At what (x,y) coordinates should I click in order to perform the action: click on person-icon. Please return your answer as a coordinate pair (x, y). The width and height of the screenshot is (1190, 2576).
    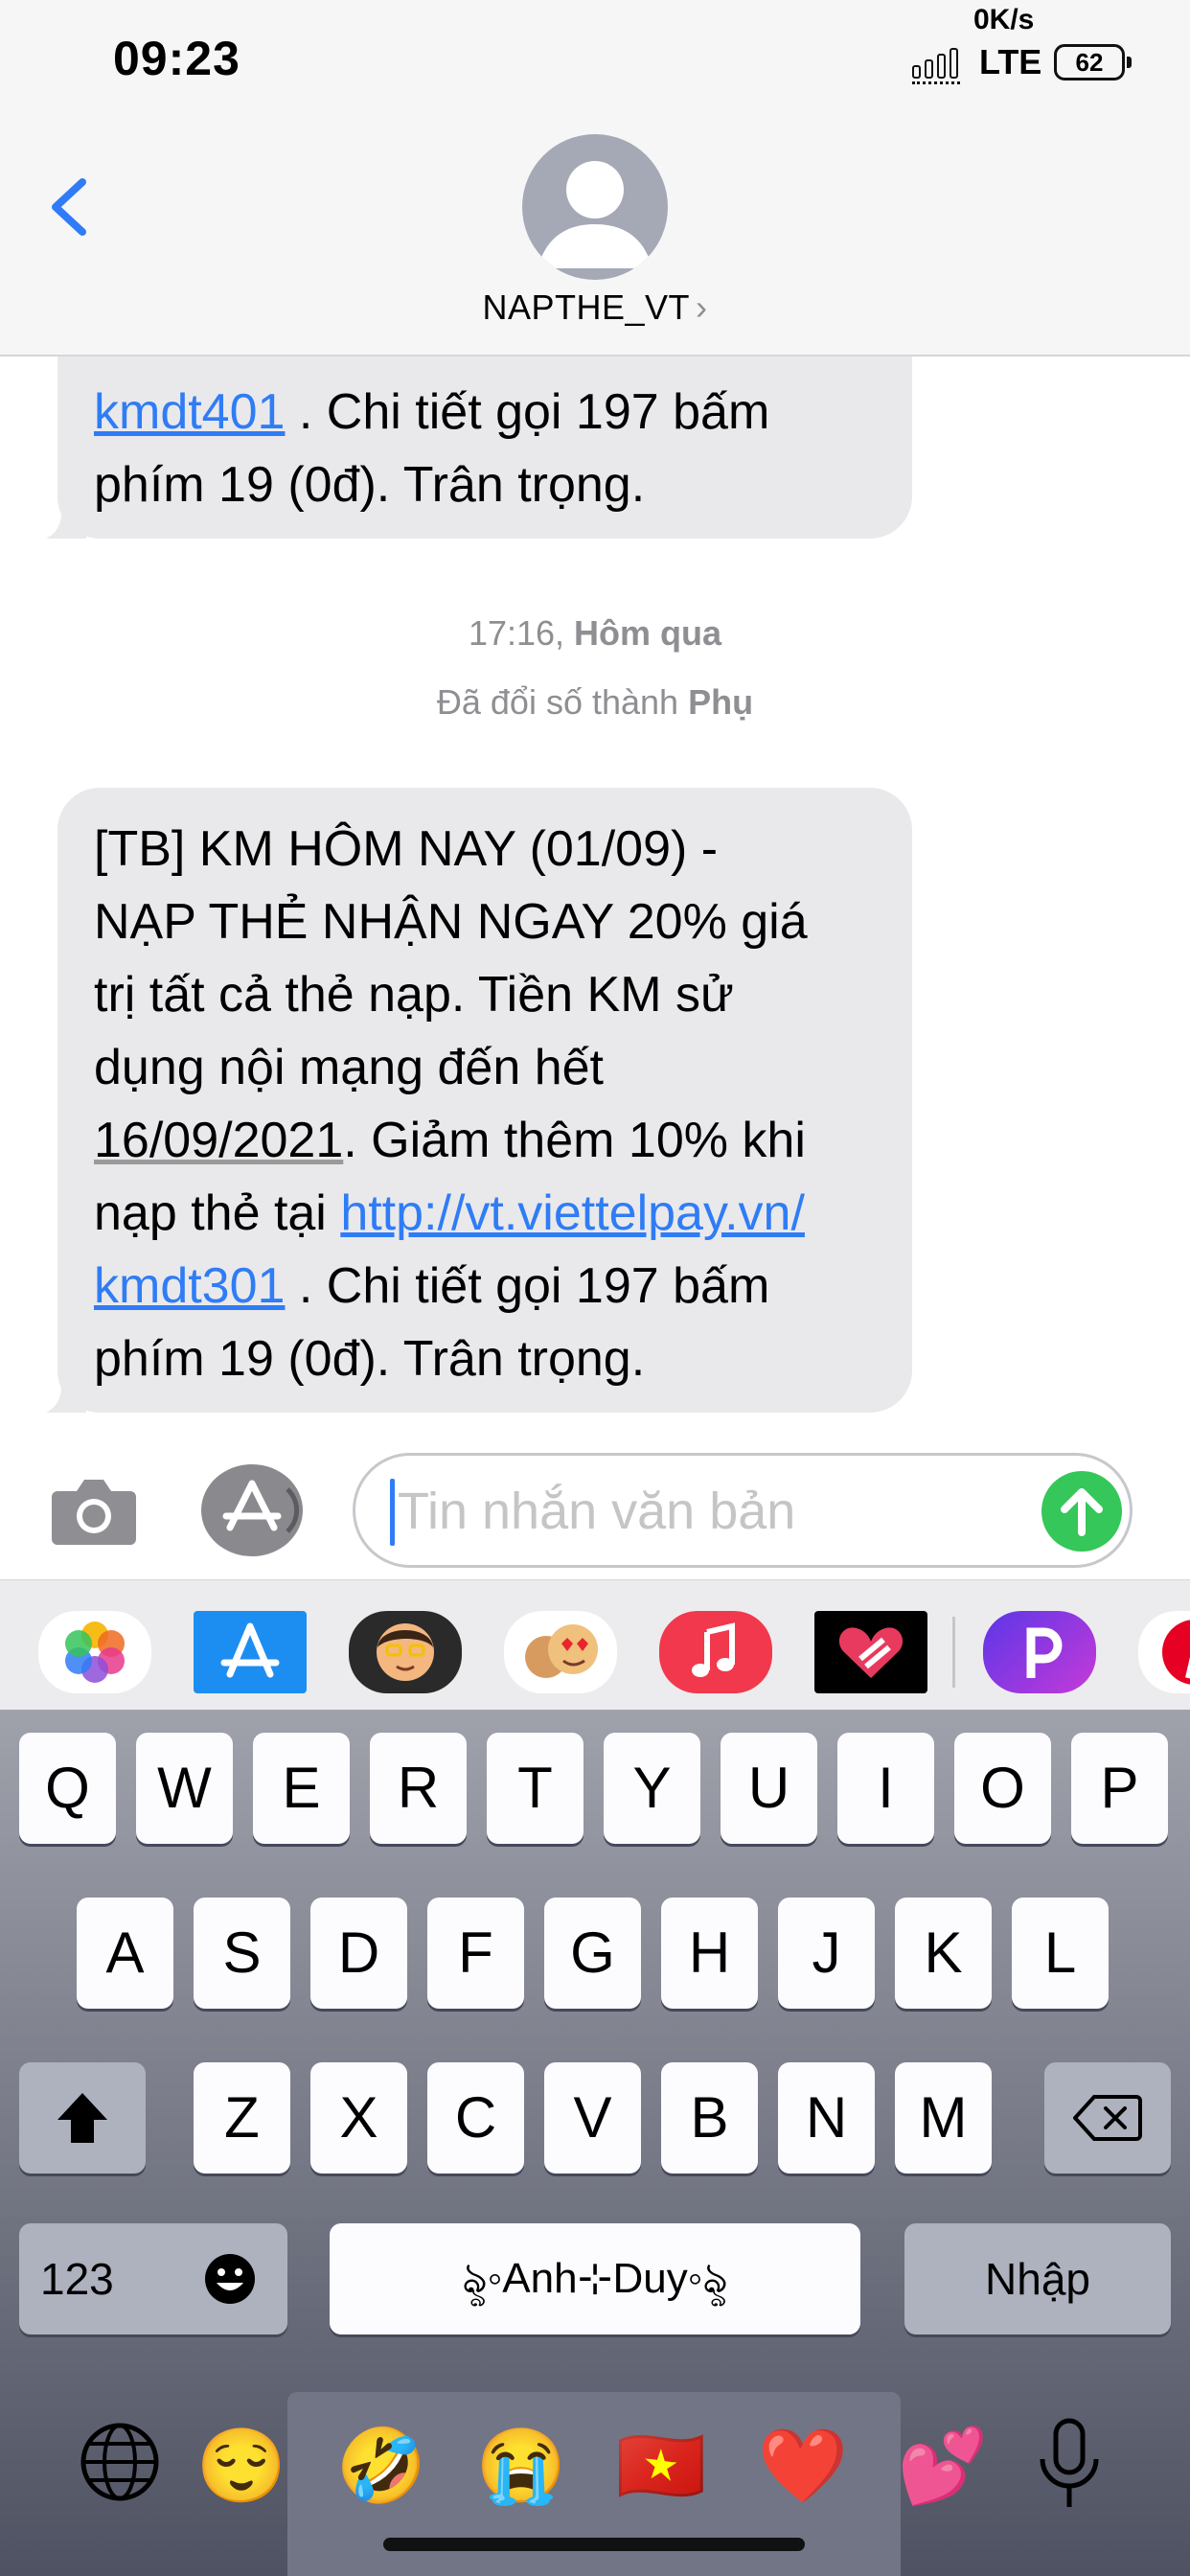
    Looking at the image, I should click on (595, 214).